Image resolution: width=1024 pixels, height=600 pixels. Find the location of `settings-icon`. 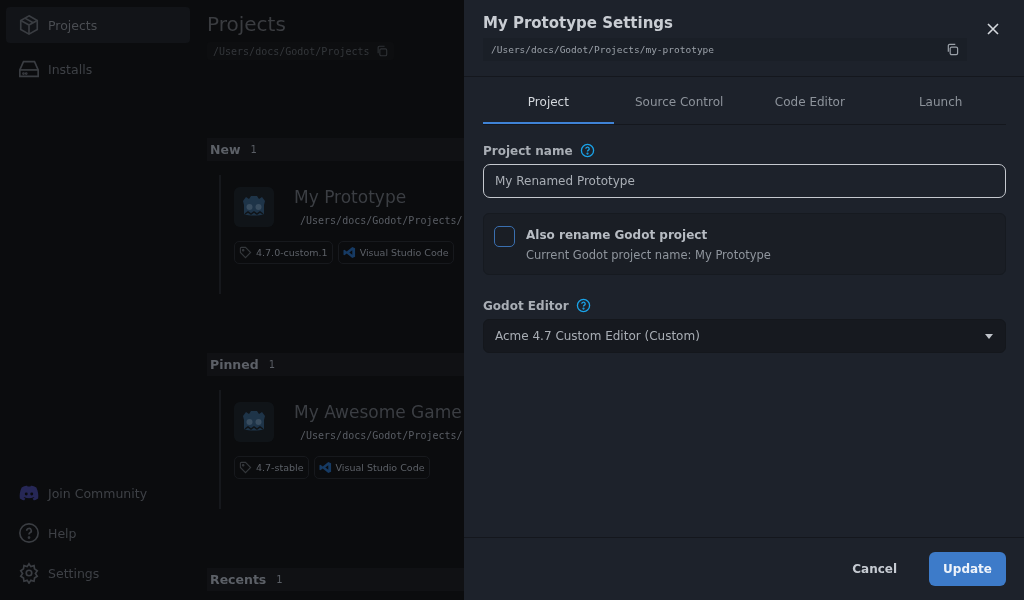

settings-icon is located at coordinates (29, 573).